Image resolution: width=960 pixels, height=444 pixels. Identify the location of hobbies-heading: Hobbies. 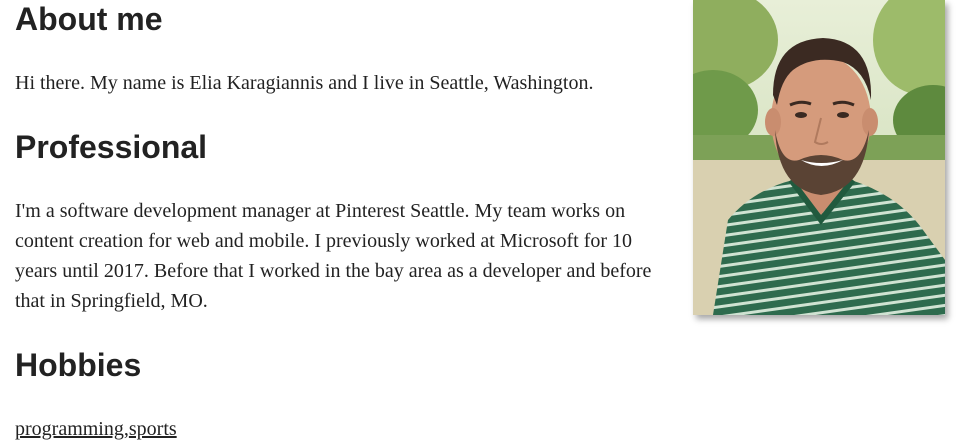
(78, 365).